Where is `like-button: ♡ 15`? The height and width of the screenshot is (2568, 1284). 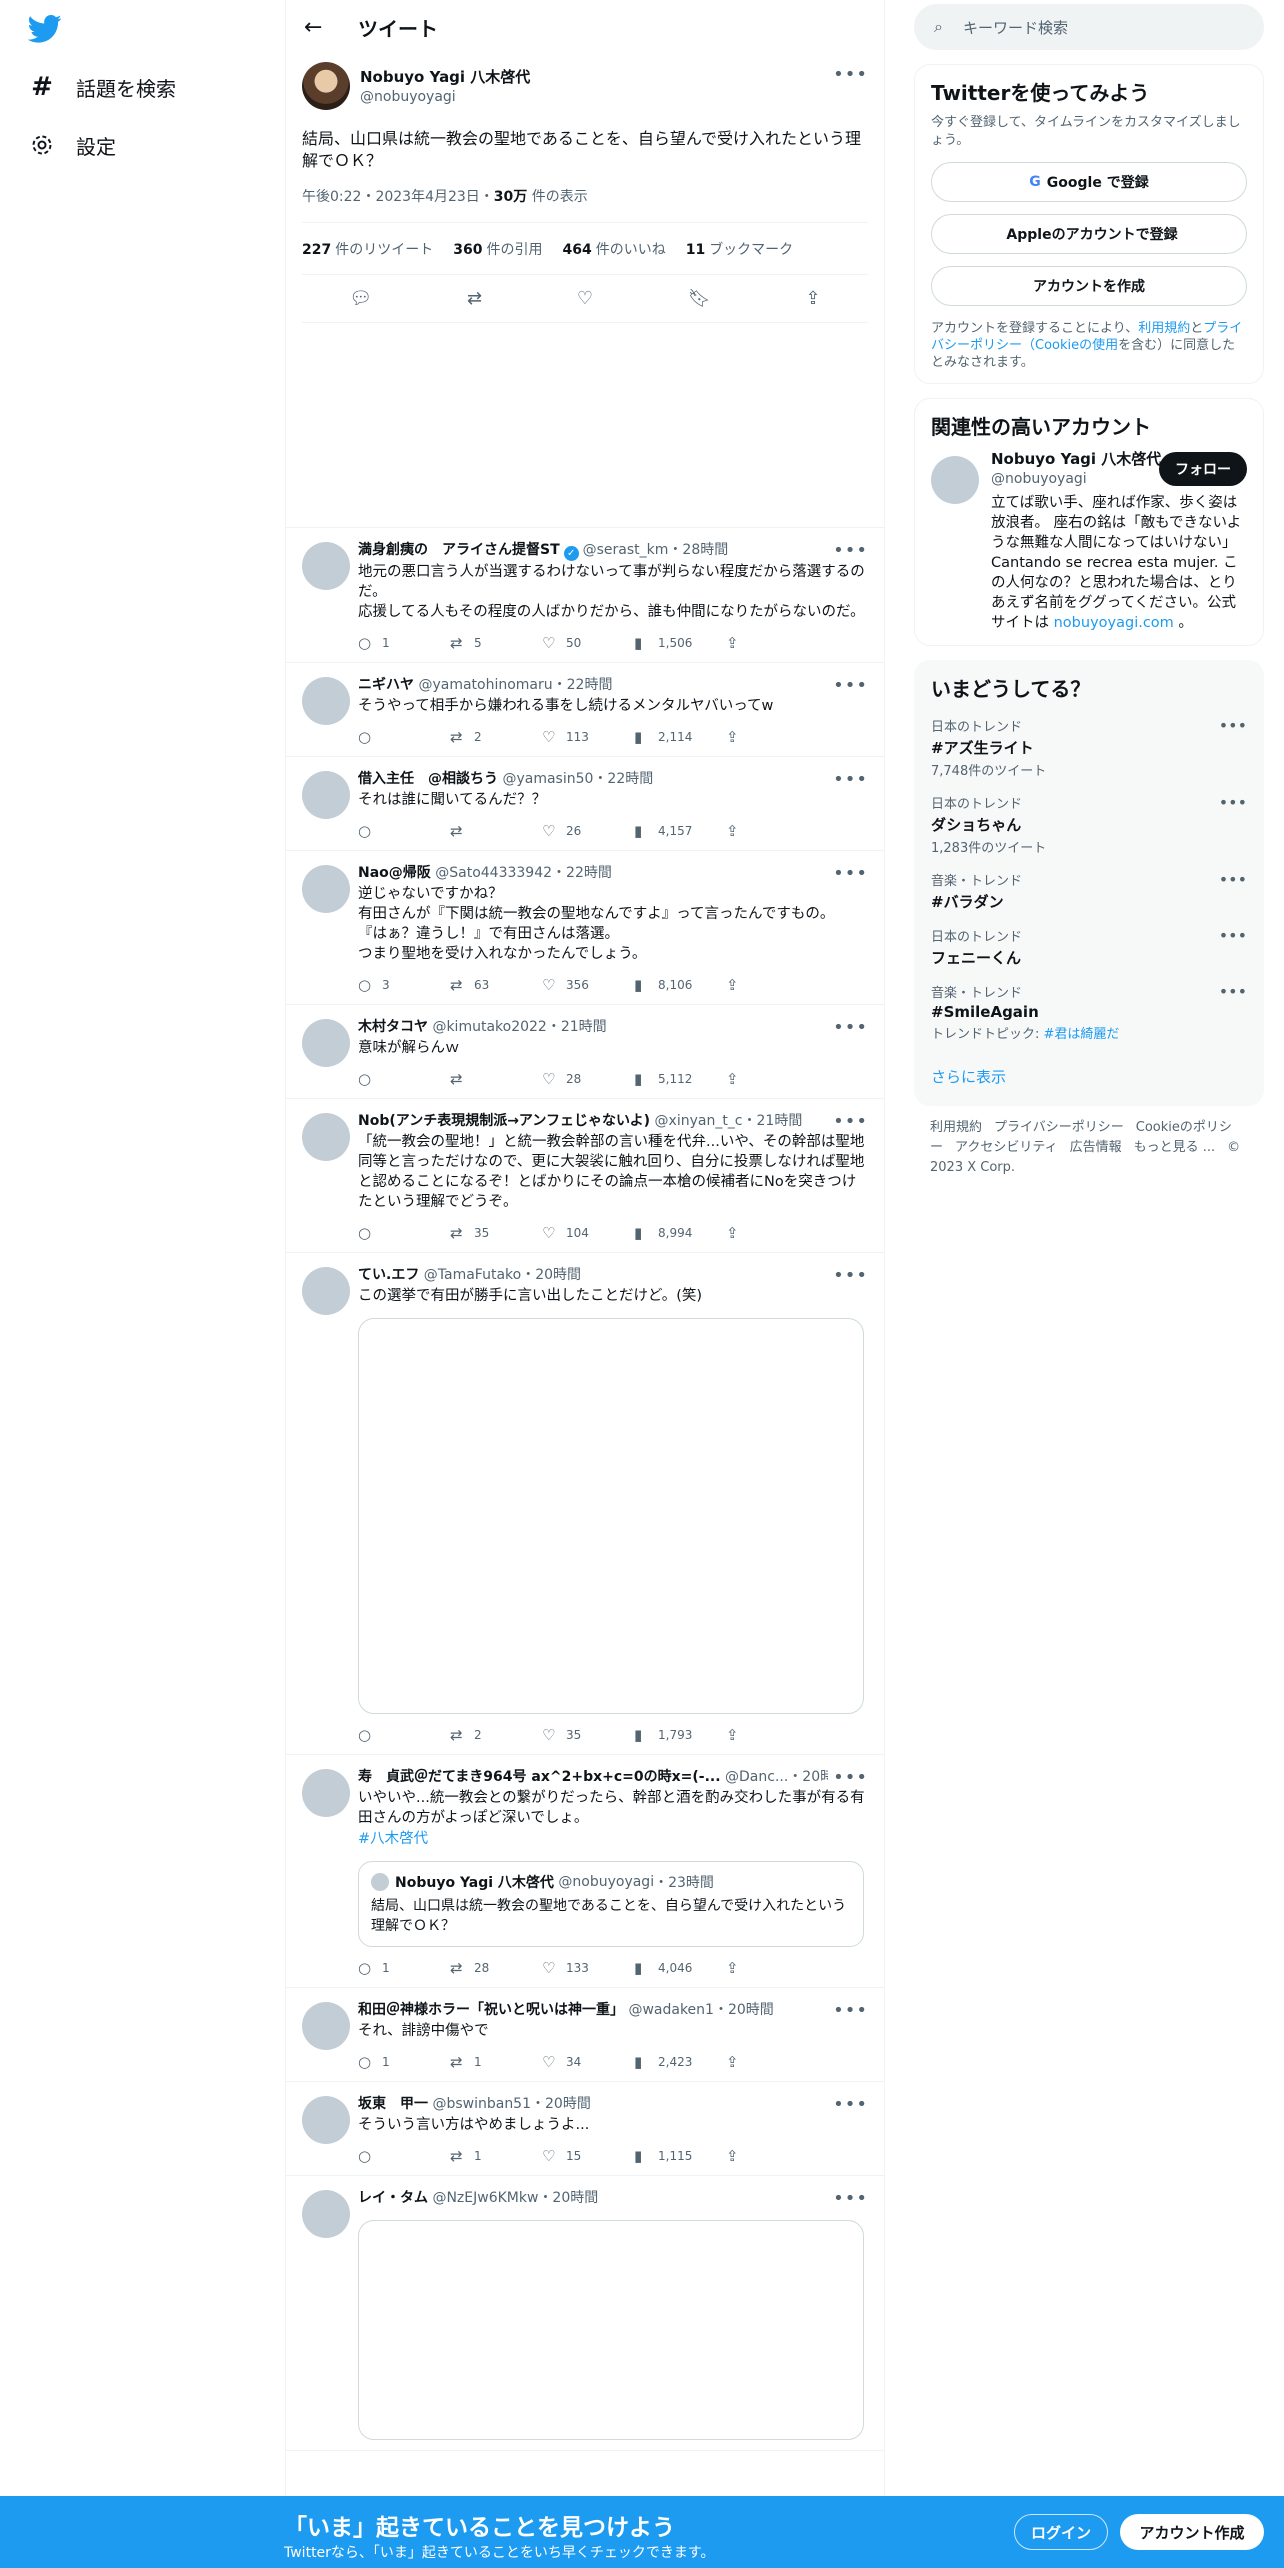 like-button: ♡ 15 is located at coordinates (588, 2156).